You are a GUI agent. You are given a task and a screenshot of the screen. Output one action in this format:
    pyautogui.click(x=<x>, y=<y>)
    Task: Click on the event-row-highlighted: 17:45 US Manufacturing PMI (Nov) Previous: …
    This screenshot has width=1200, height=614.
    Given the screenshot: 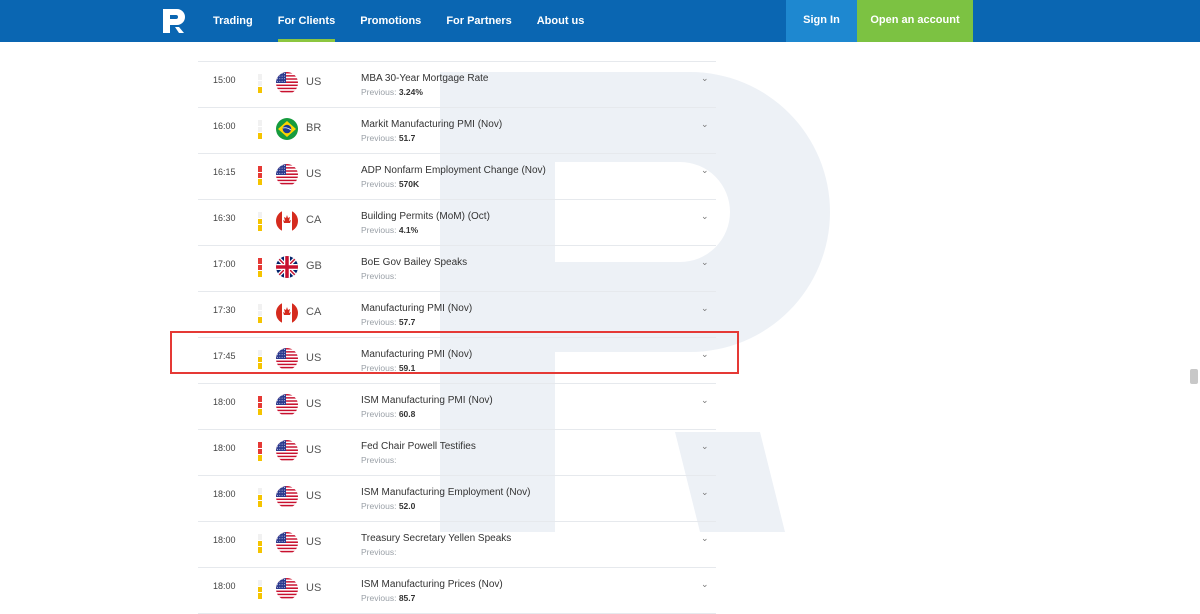 What is the action you would take?
    pyautogui.click(x=457, y=361)
    